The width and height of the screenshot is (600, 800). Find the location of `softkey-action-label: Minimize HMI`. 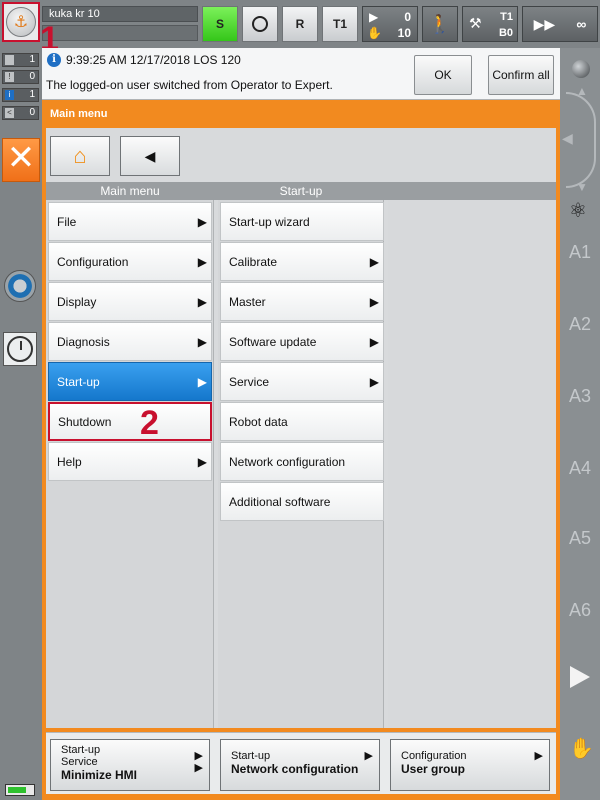

softkey-action-label: Minimize HMI is located at coordinates (99, 775).